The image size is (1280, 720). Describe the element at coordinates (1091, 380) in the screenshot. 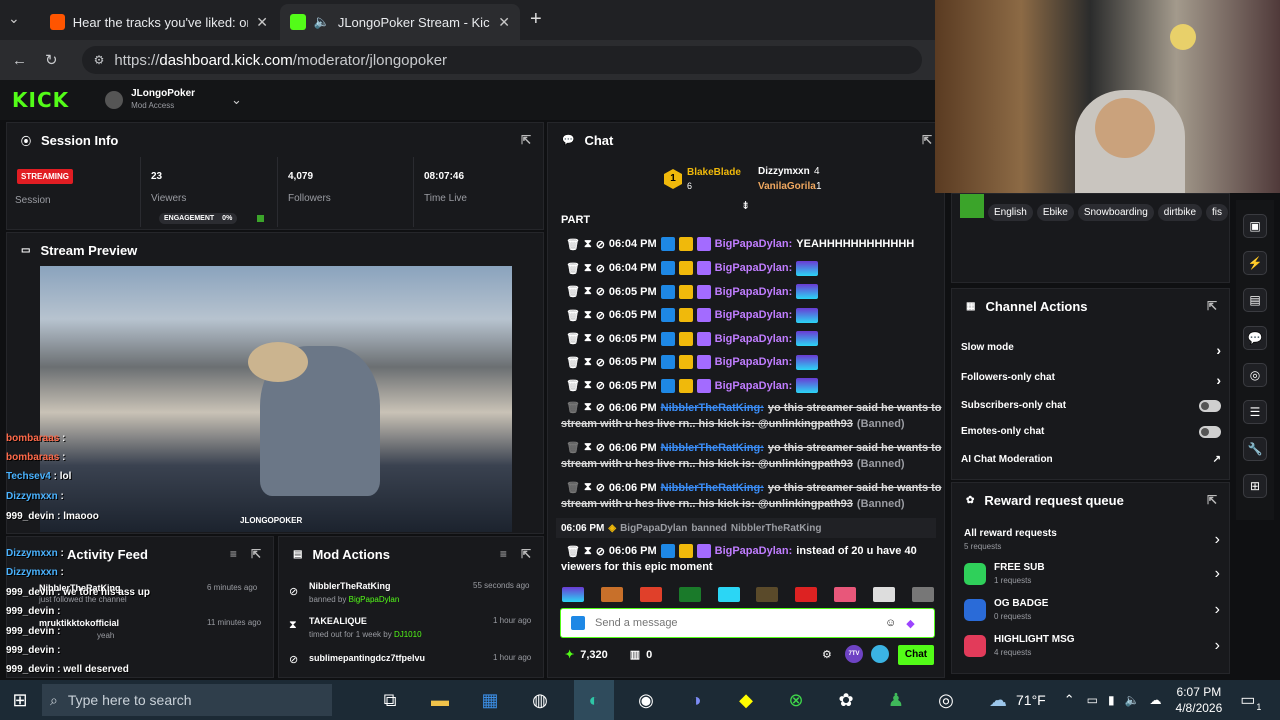

I see `channel-action-1: Followers-only chat ›` at that location.